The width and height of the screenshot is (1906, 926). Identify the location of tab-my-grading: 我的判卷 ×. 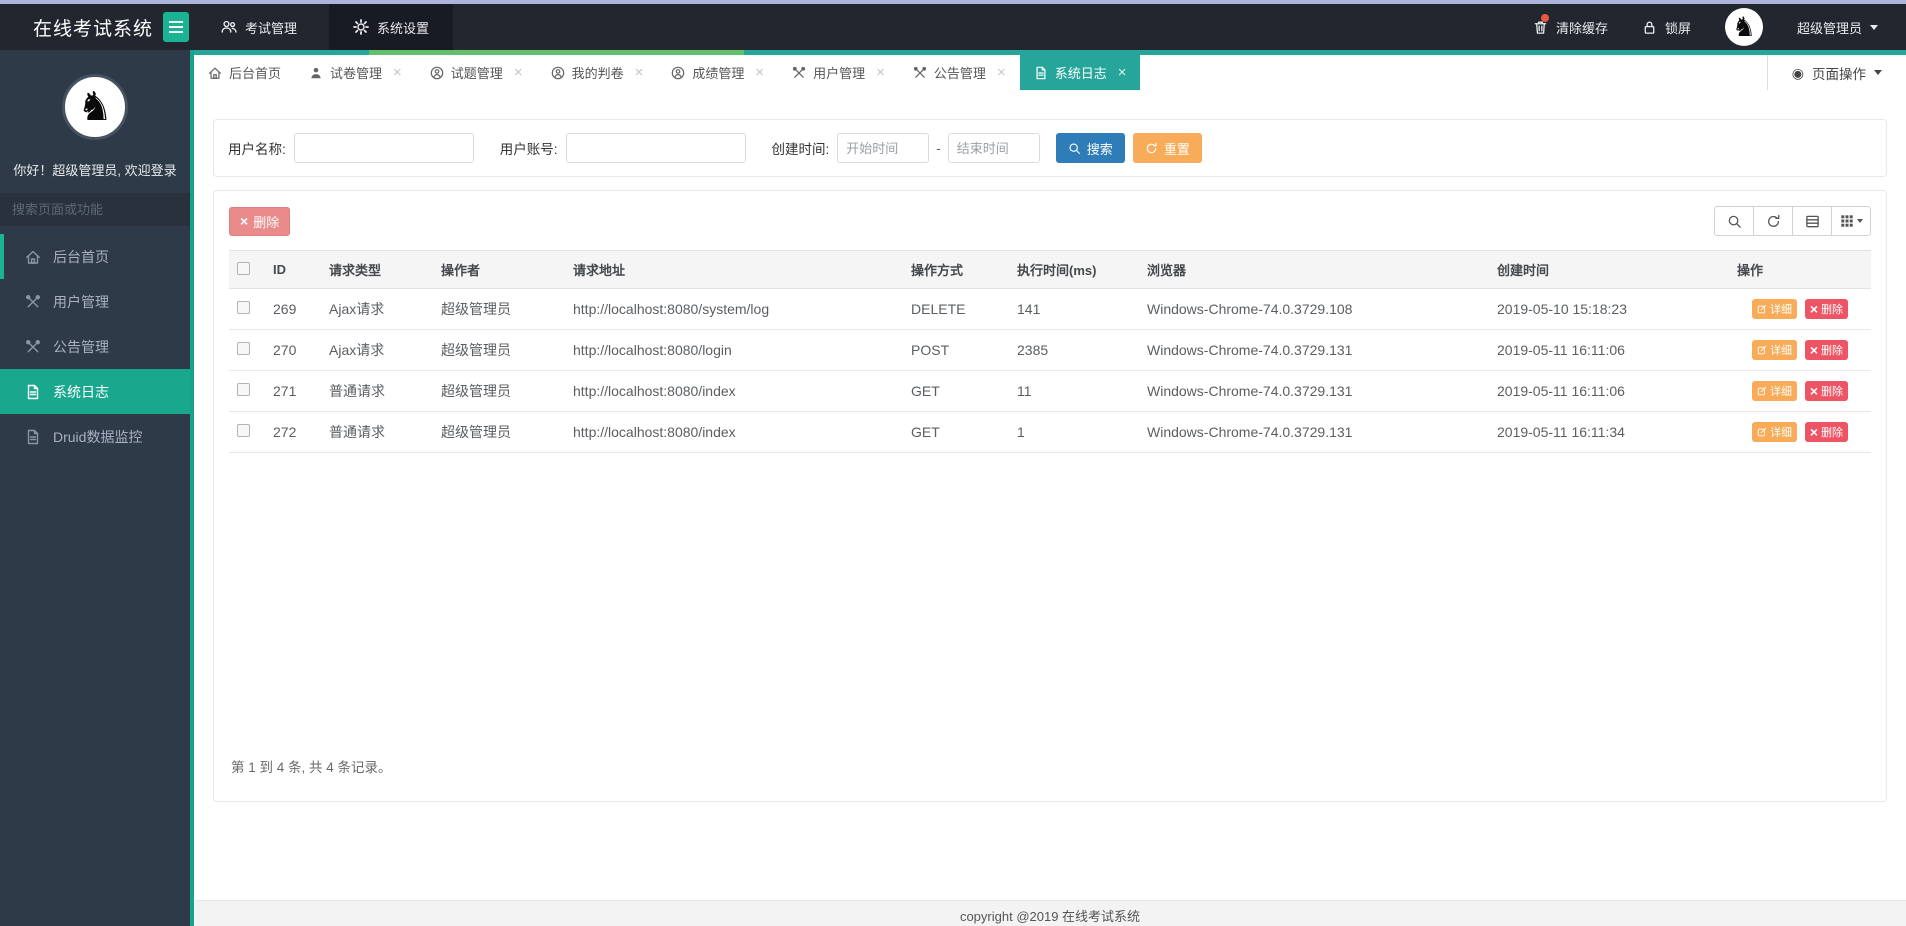
(597, 72).